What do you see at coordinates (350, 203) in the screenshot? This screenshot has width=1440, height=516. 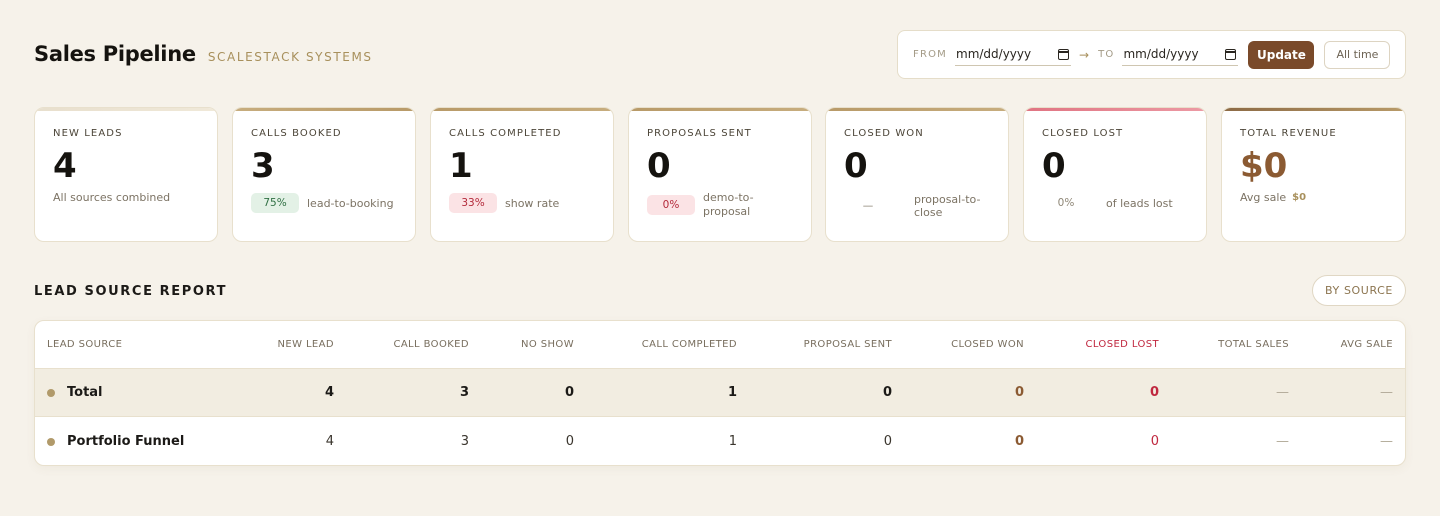 I see `kpi-sub-text: lead-to-booking` at bounding box center [350, 203].